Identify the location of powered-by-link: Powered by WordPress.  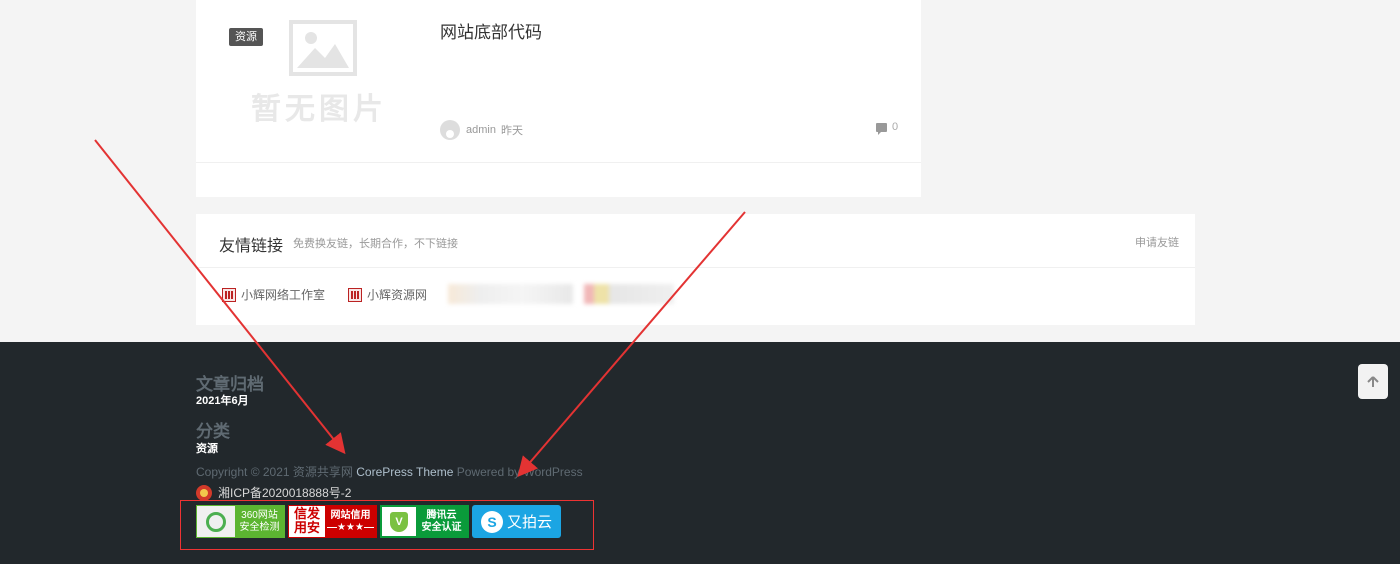
(520, 472).